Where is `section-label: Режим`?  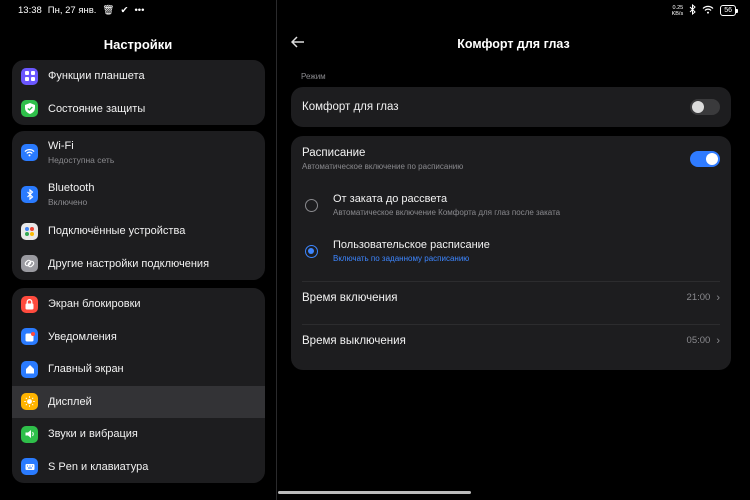
section-label: Режим is located at coordinates (313, 76).